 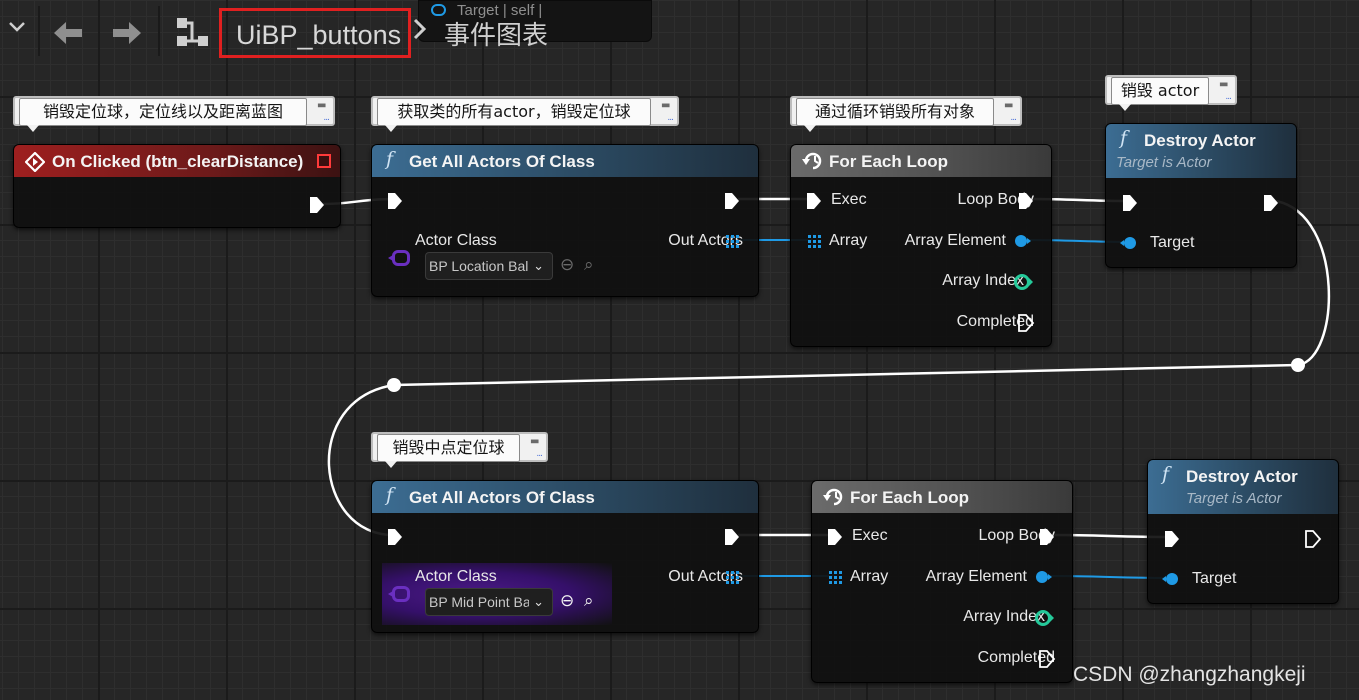 I want to click on actor-class-dropdown: BP Location Bal ⌄, so click(x=489, y=266).